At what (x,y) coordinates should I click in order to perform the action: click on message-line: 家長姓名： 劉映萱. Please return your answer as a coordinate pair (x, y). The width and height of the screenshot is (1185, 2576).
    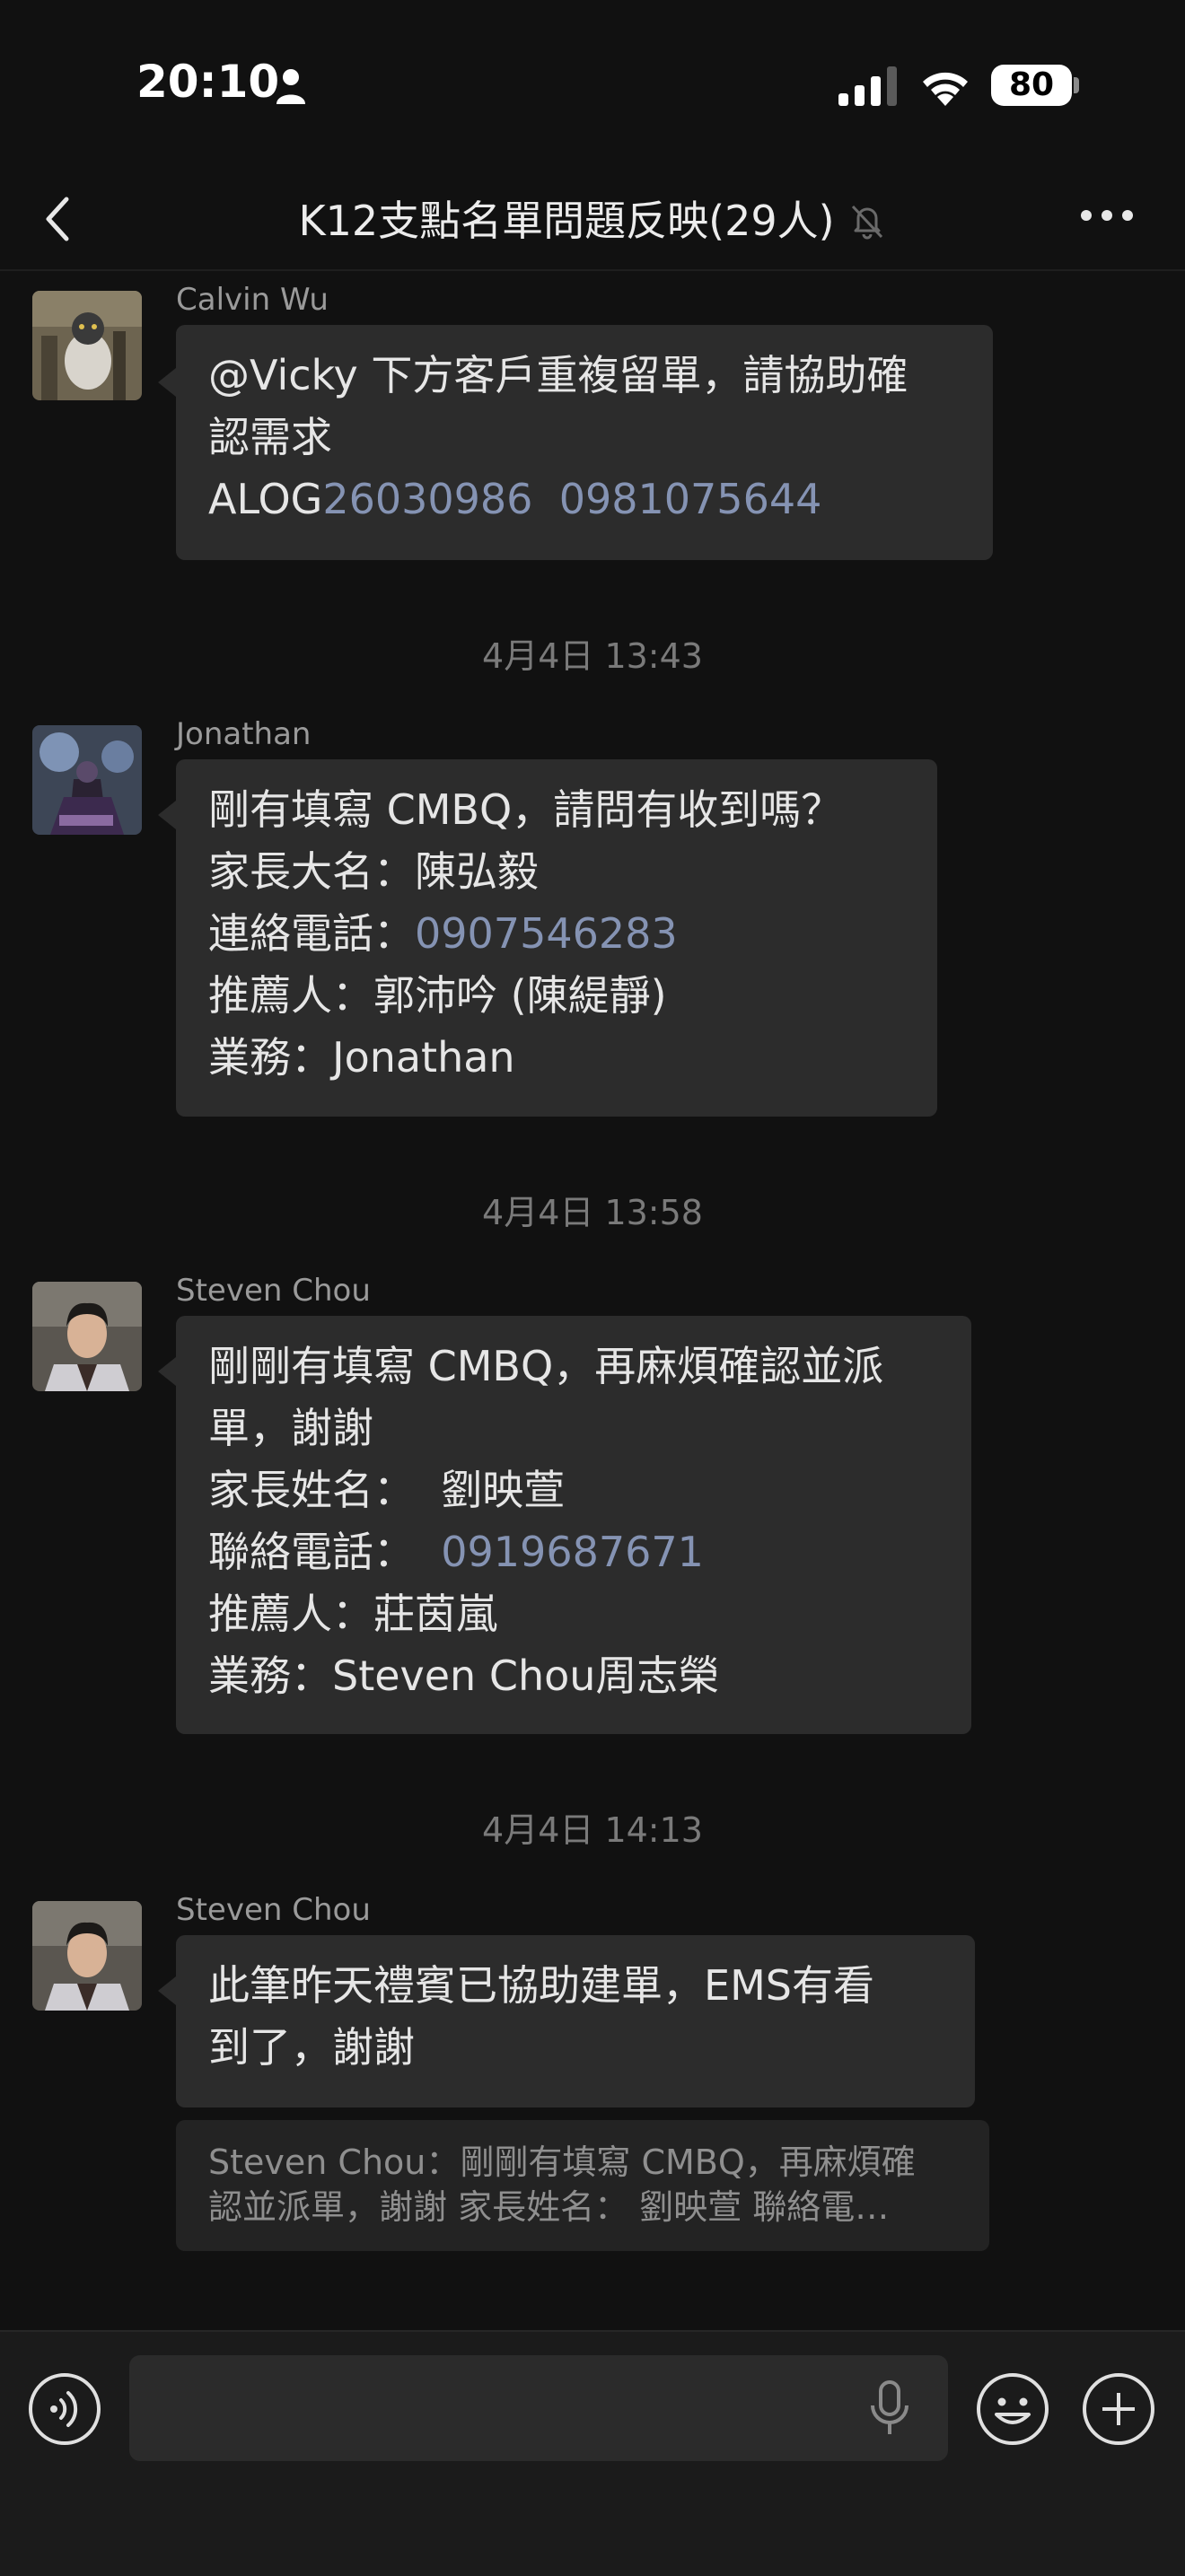
    Looking at the image, I should click on (387, 1490).